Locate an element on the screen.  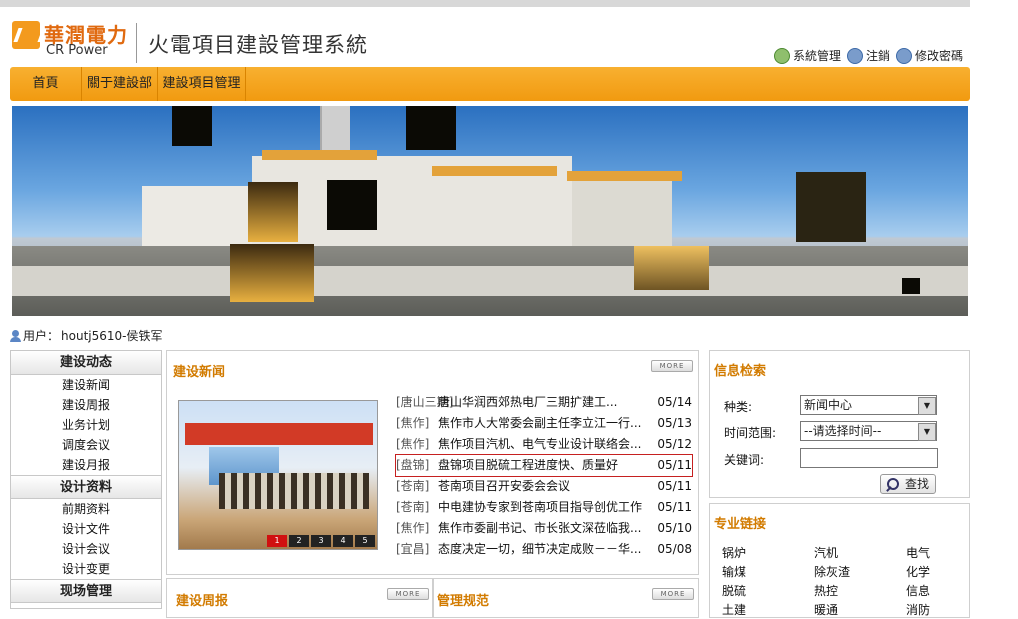
user-info: 用户： houtj5610-侯铁军 is located at coordinates (86, 335).